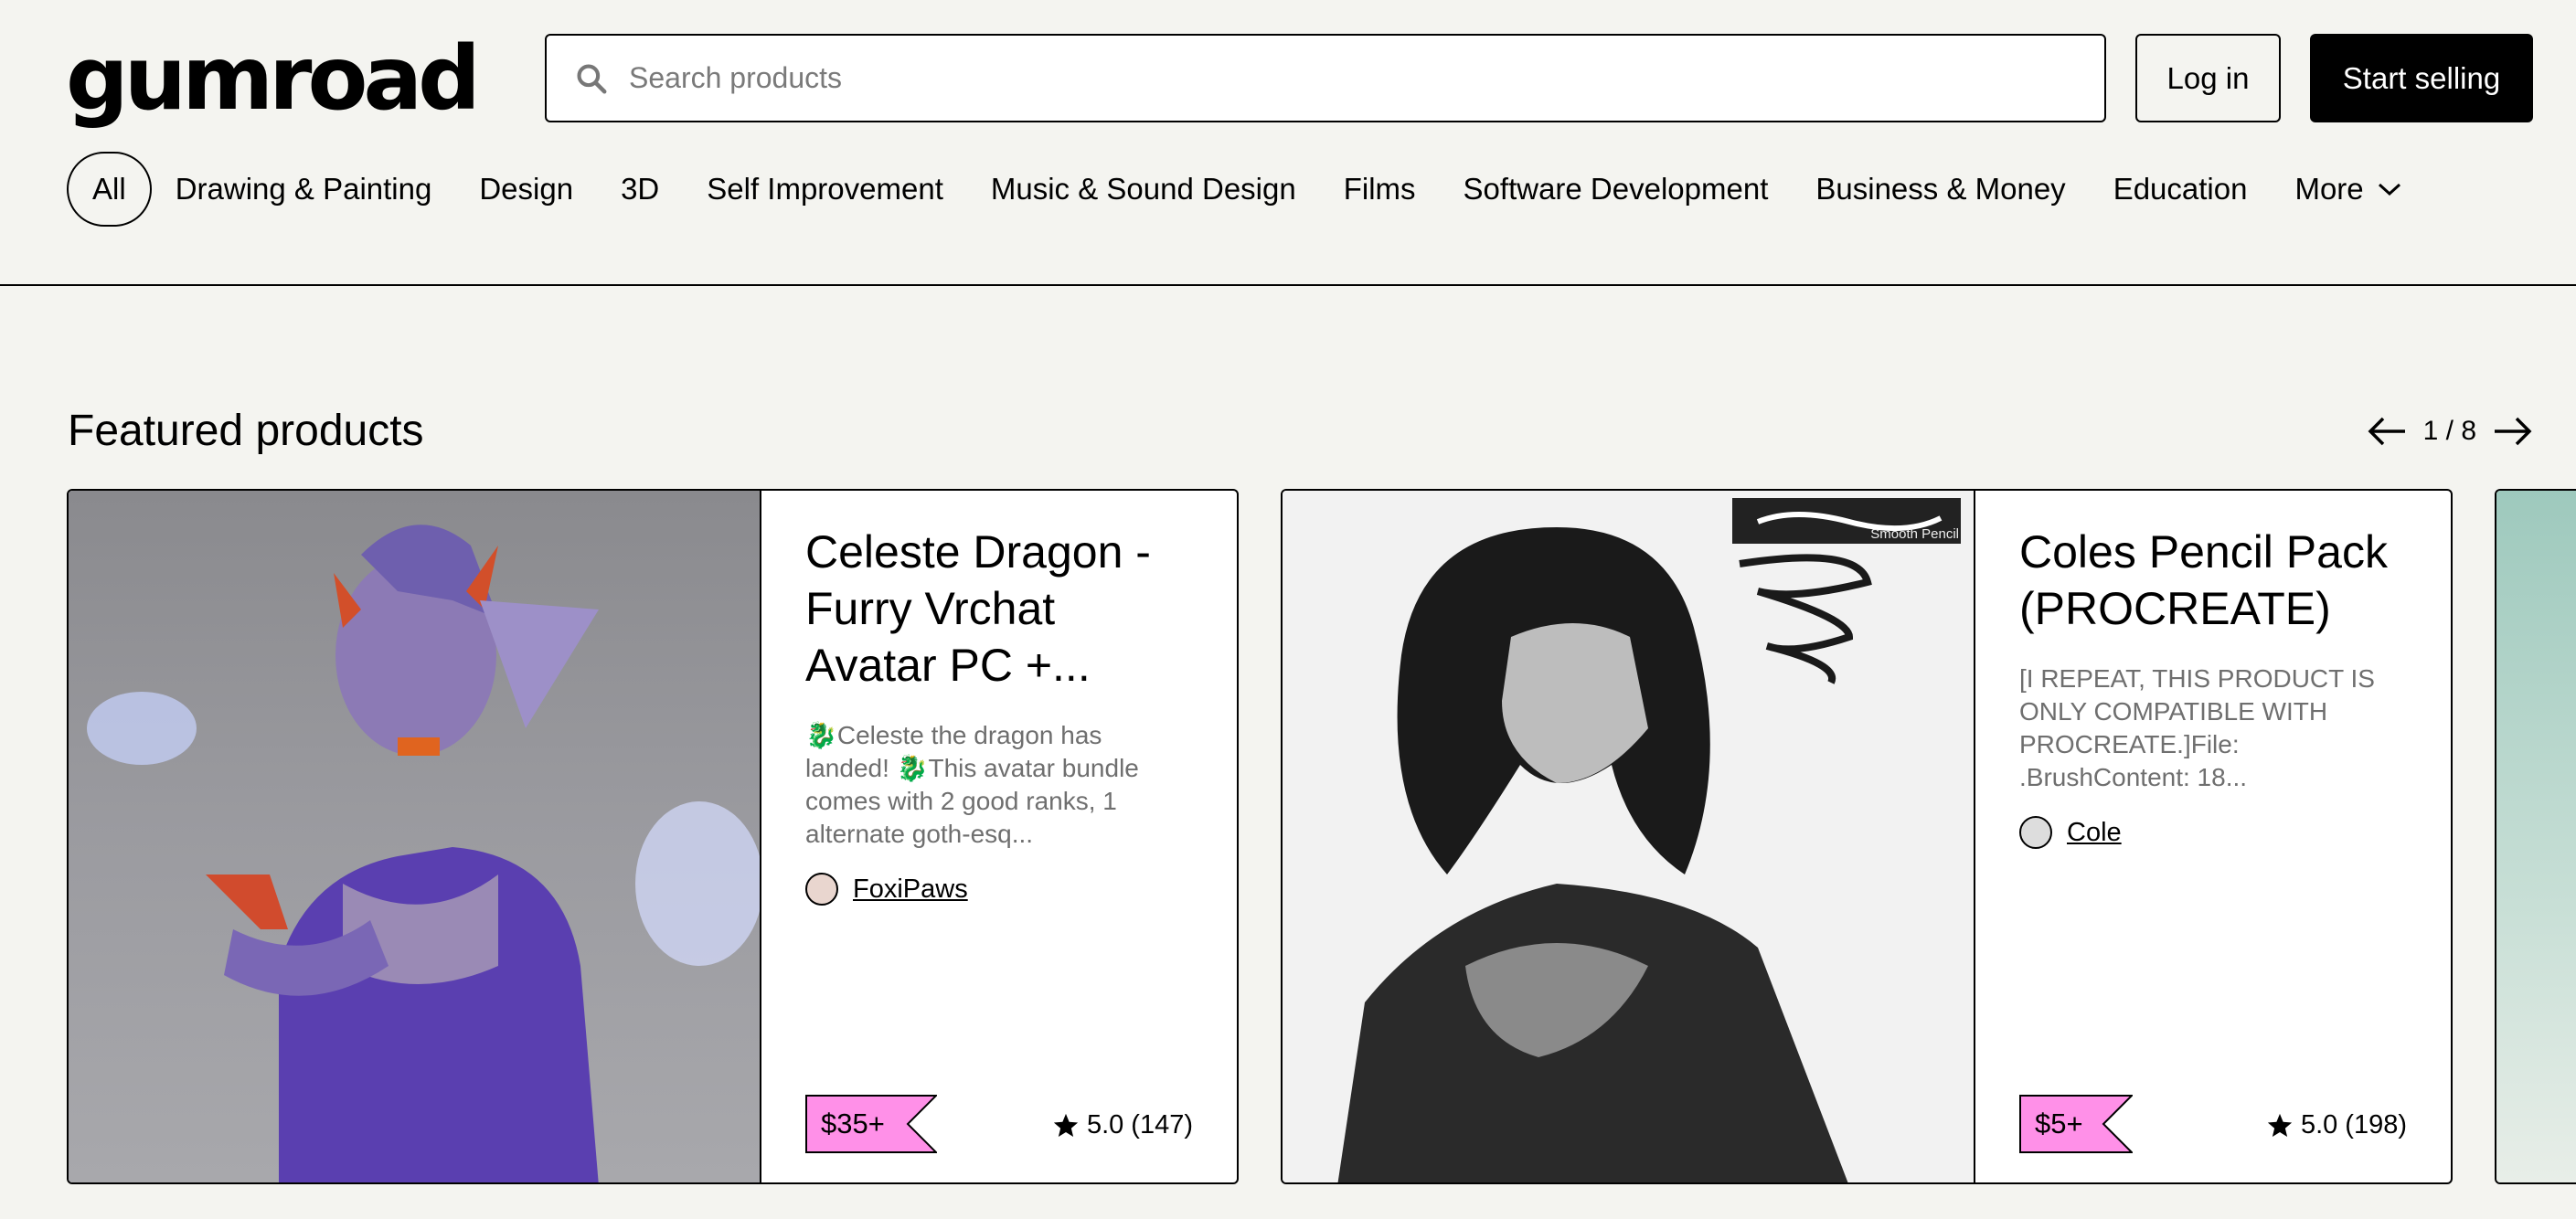 The height and width of the screenshot is (1219, 2576). What do you see at coordinates (1325, 78) in the screenshot?
I see `search-input: Search products` at bounding box center [1325, 78].